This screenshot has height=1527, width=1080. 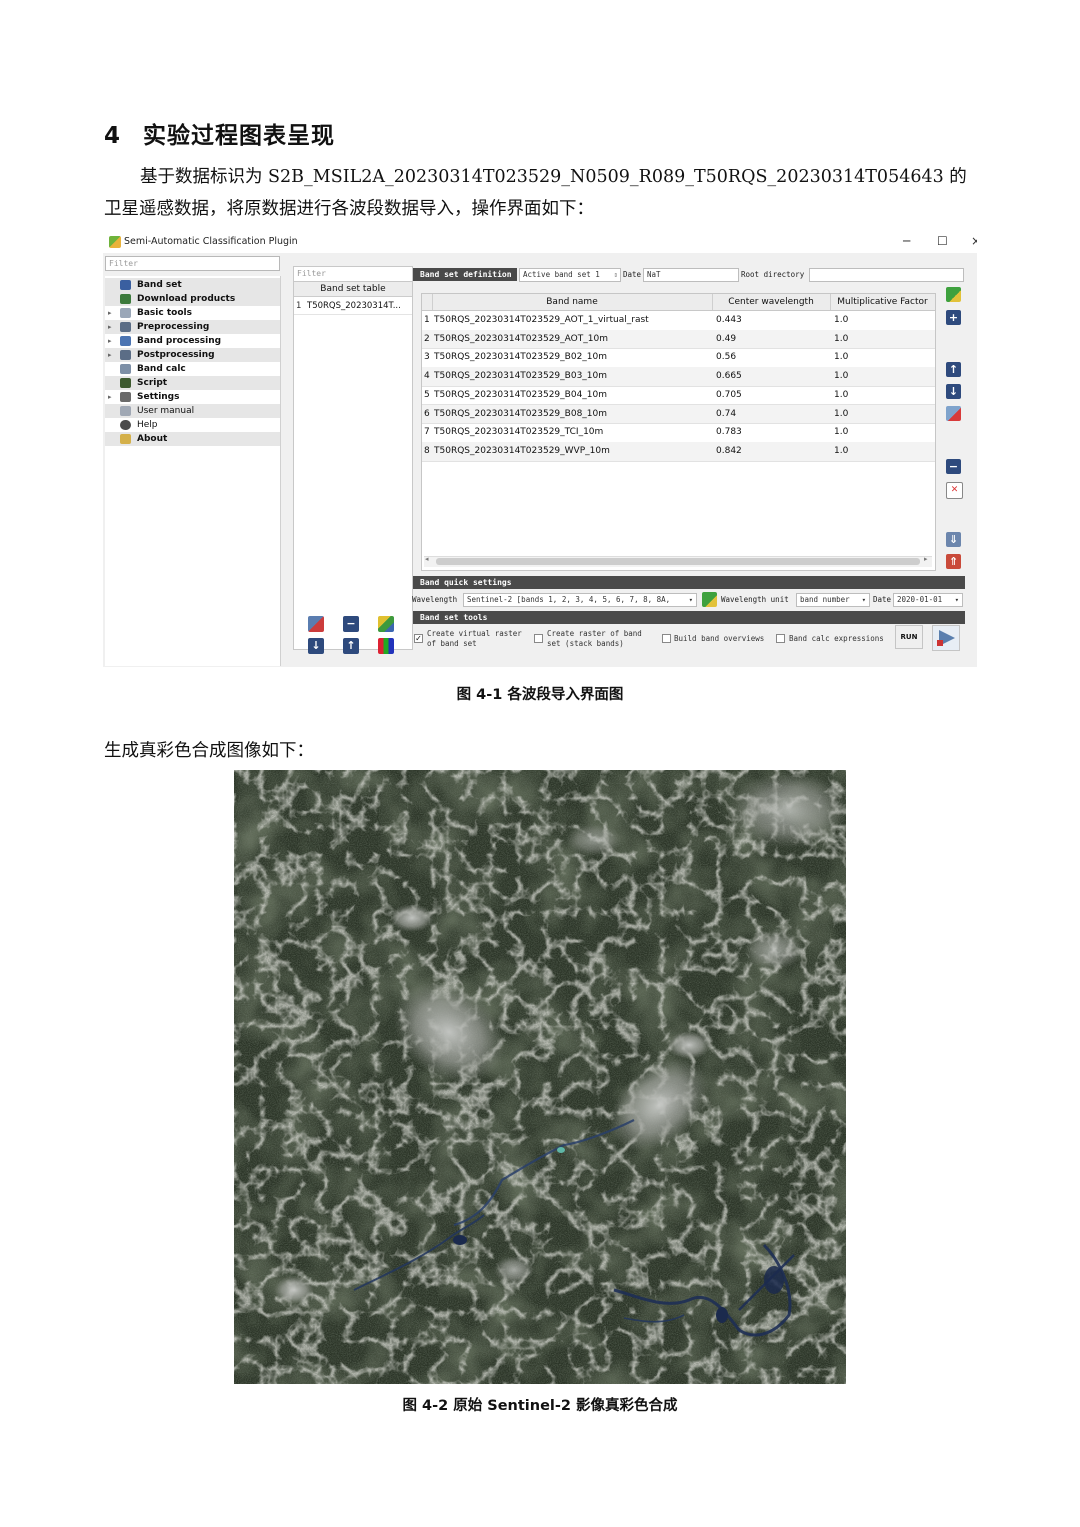 I want to click on nav-item-basic-tools: ▸ Basic tools, so click(x=192, y=313).